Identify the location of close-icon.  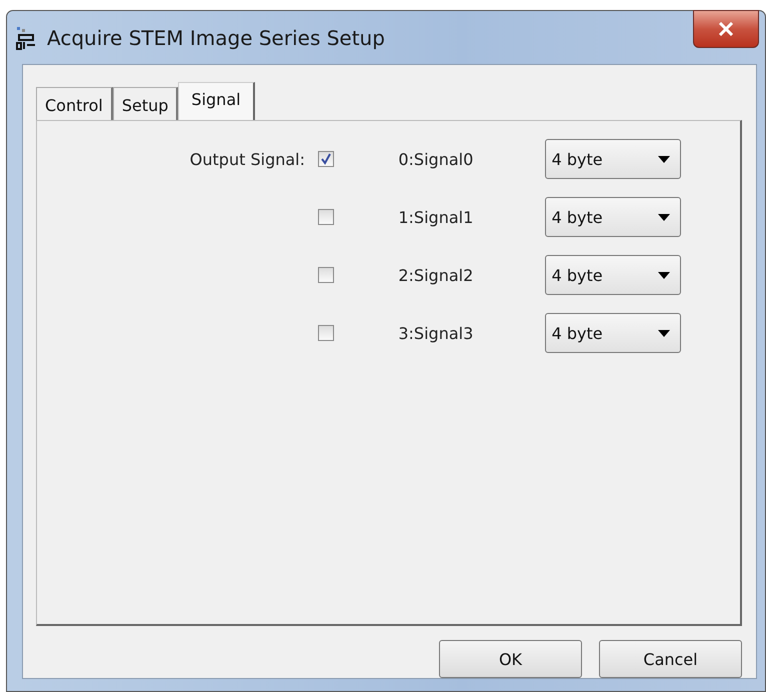
(726, 29).